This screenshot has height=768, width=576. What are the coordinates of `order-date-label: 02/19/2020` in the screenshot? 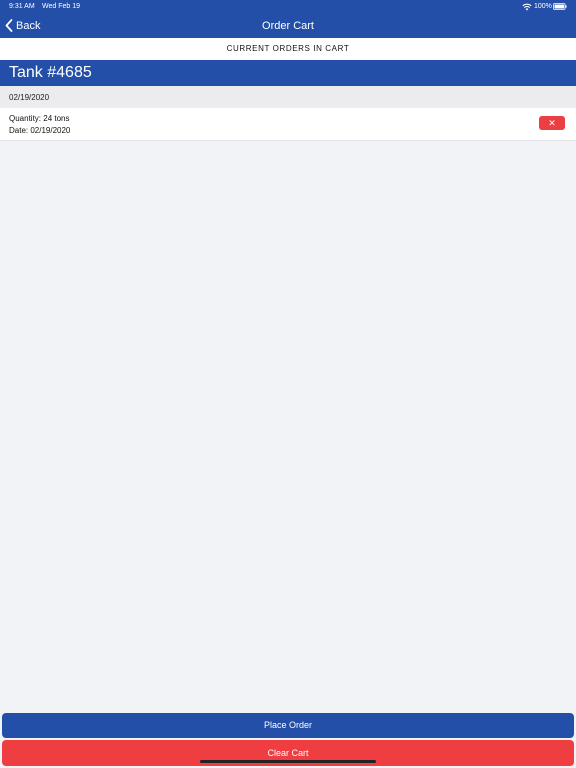 It's located at (29, 97).